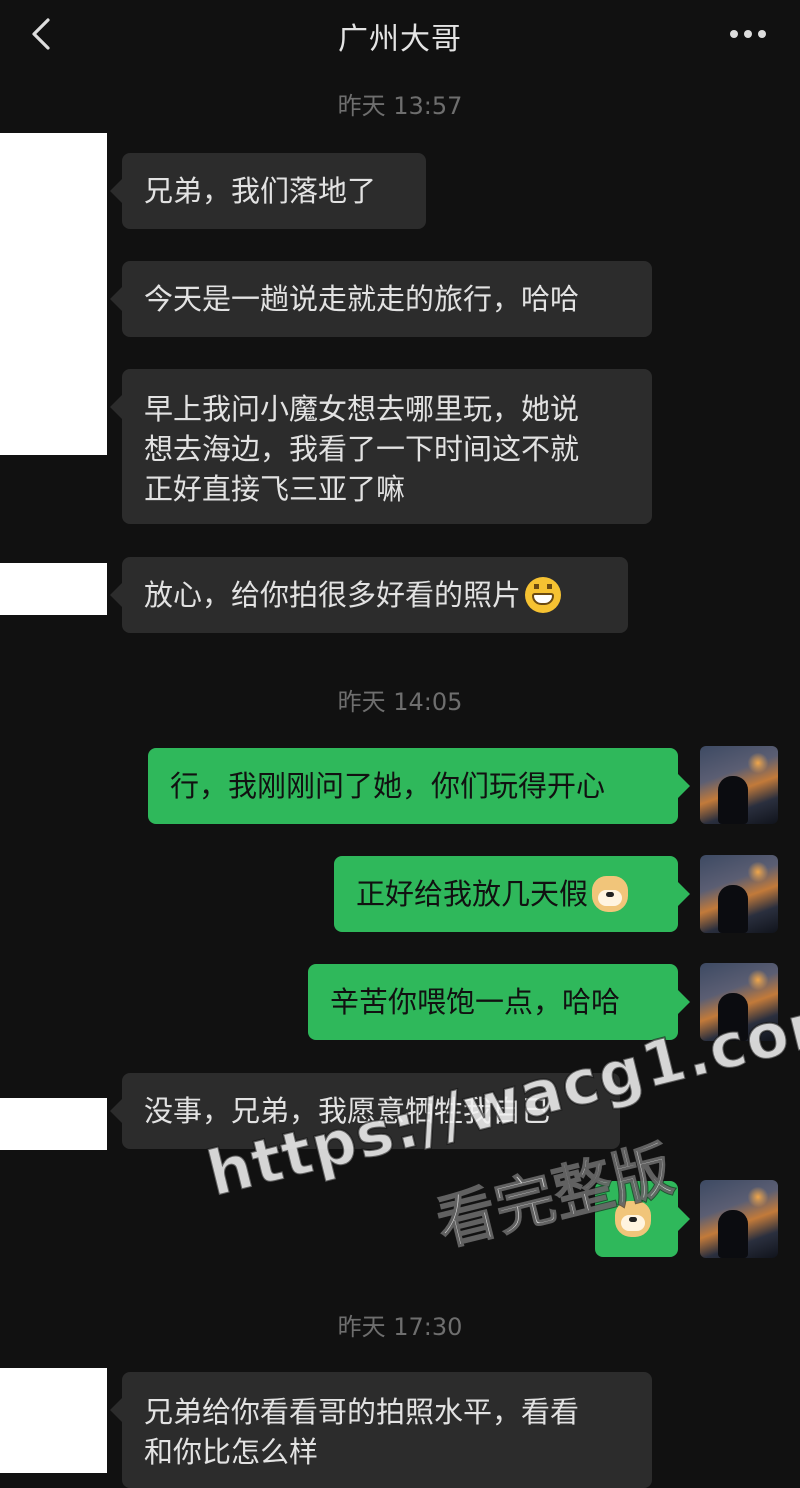  What do you see at coordinates (362, 299) in the screenshot?
I see `message-text: 今天是一趟说走就走的旅行，哈哈` at bounding box center [362, 299].